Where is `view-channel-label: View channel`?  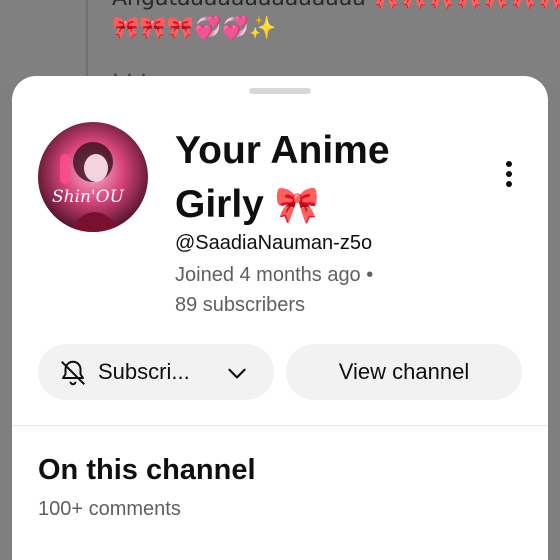 view-channel-label: View channel is located at coordinates (404, 371).